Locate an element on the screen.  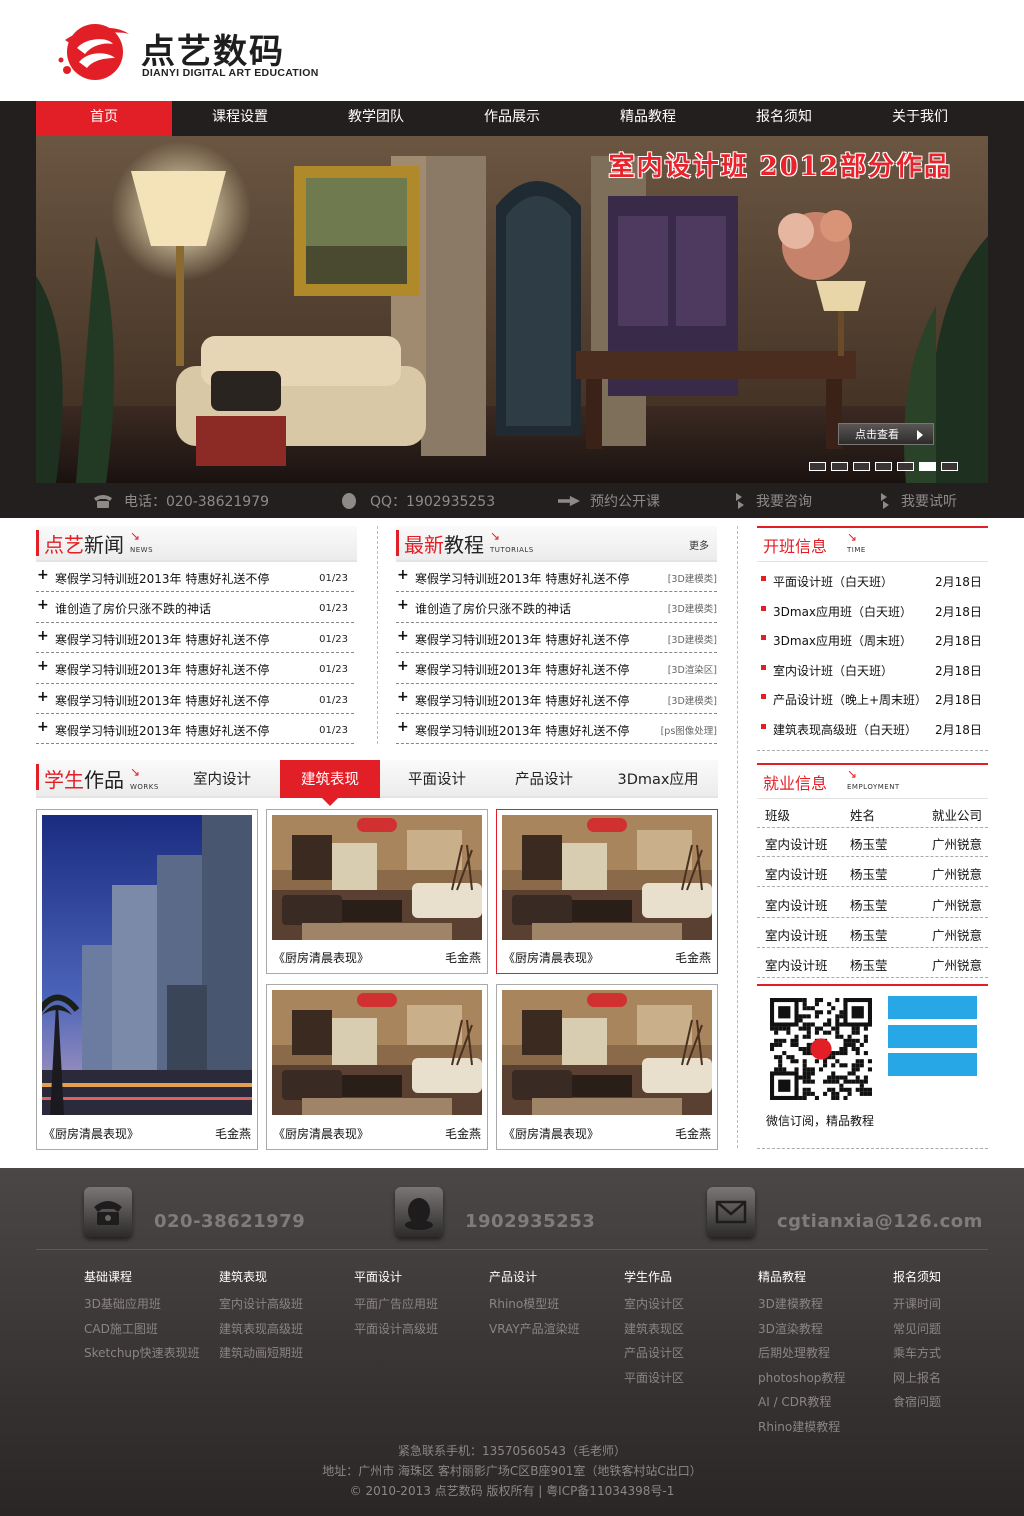
class-item: 平面设计班（白天班） 2月18日 is located at coordinates (872, 580).